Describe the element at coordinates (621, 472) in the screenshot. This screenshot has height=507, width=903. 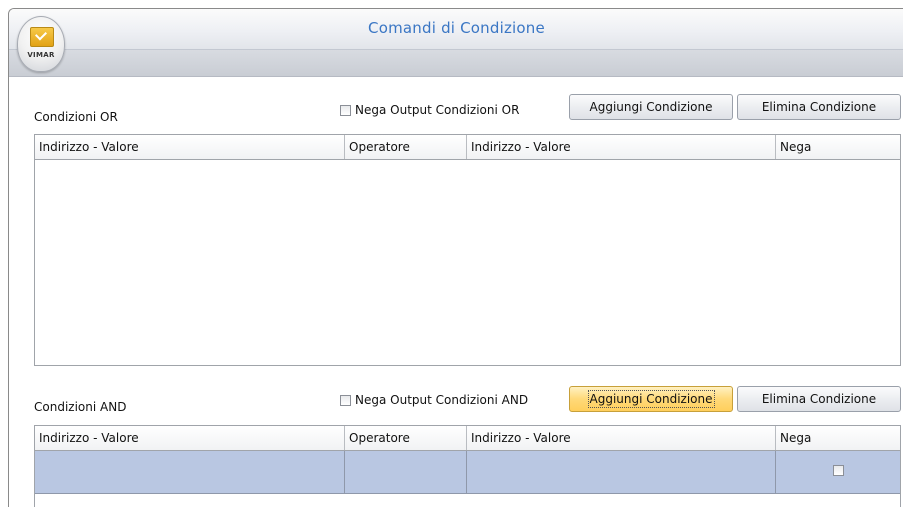
I see `and-row-address-value-2-cell` at that location.